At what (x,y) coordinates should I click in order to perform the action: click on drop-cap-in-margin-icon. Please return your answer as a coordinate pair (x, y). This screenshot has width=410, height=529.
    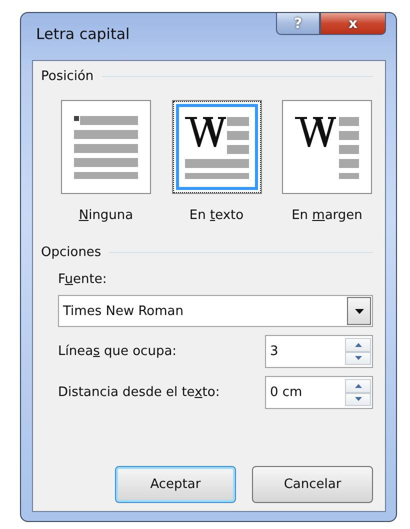
    Looking at the image, I should click on (327, 147).